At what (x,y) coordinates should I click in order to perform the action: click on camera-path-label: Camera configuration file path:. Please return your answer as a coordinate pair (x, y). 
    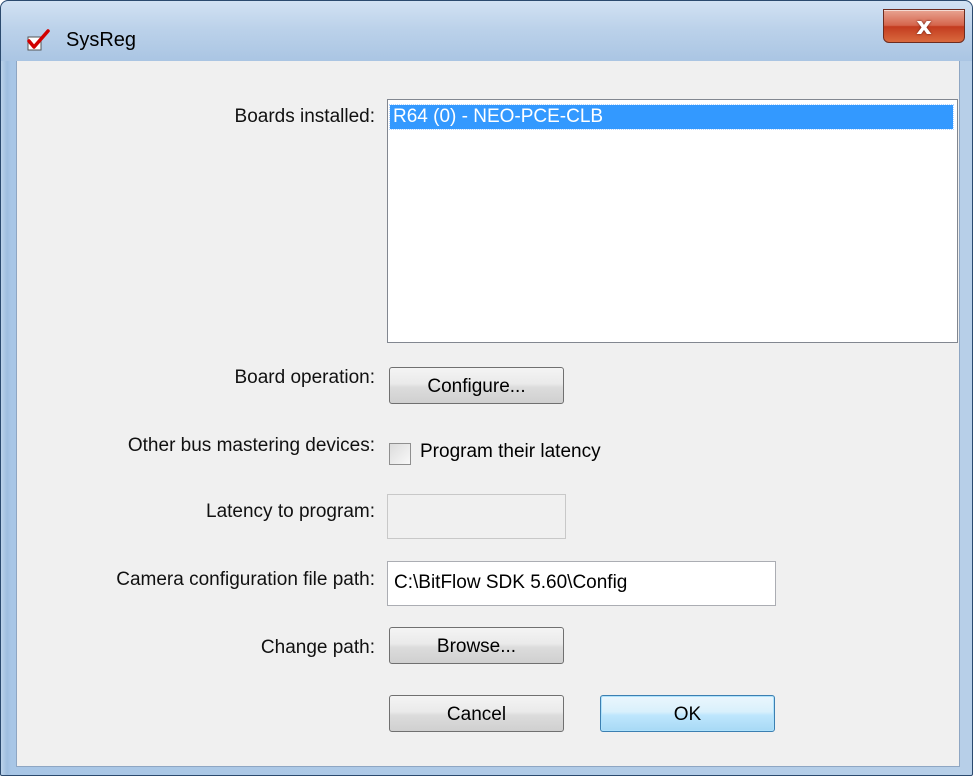
    Looking at the image, I should click on (245, 579).